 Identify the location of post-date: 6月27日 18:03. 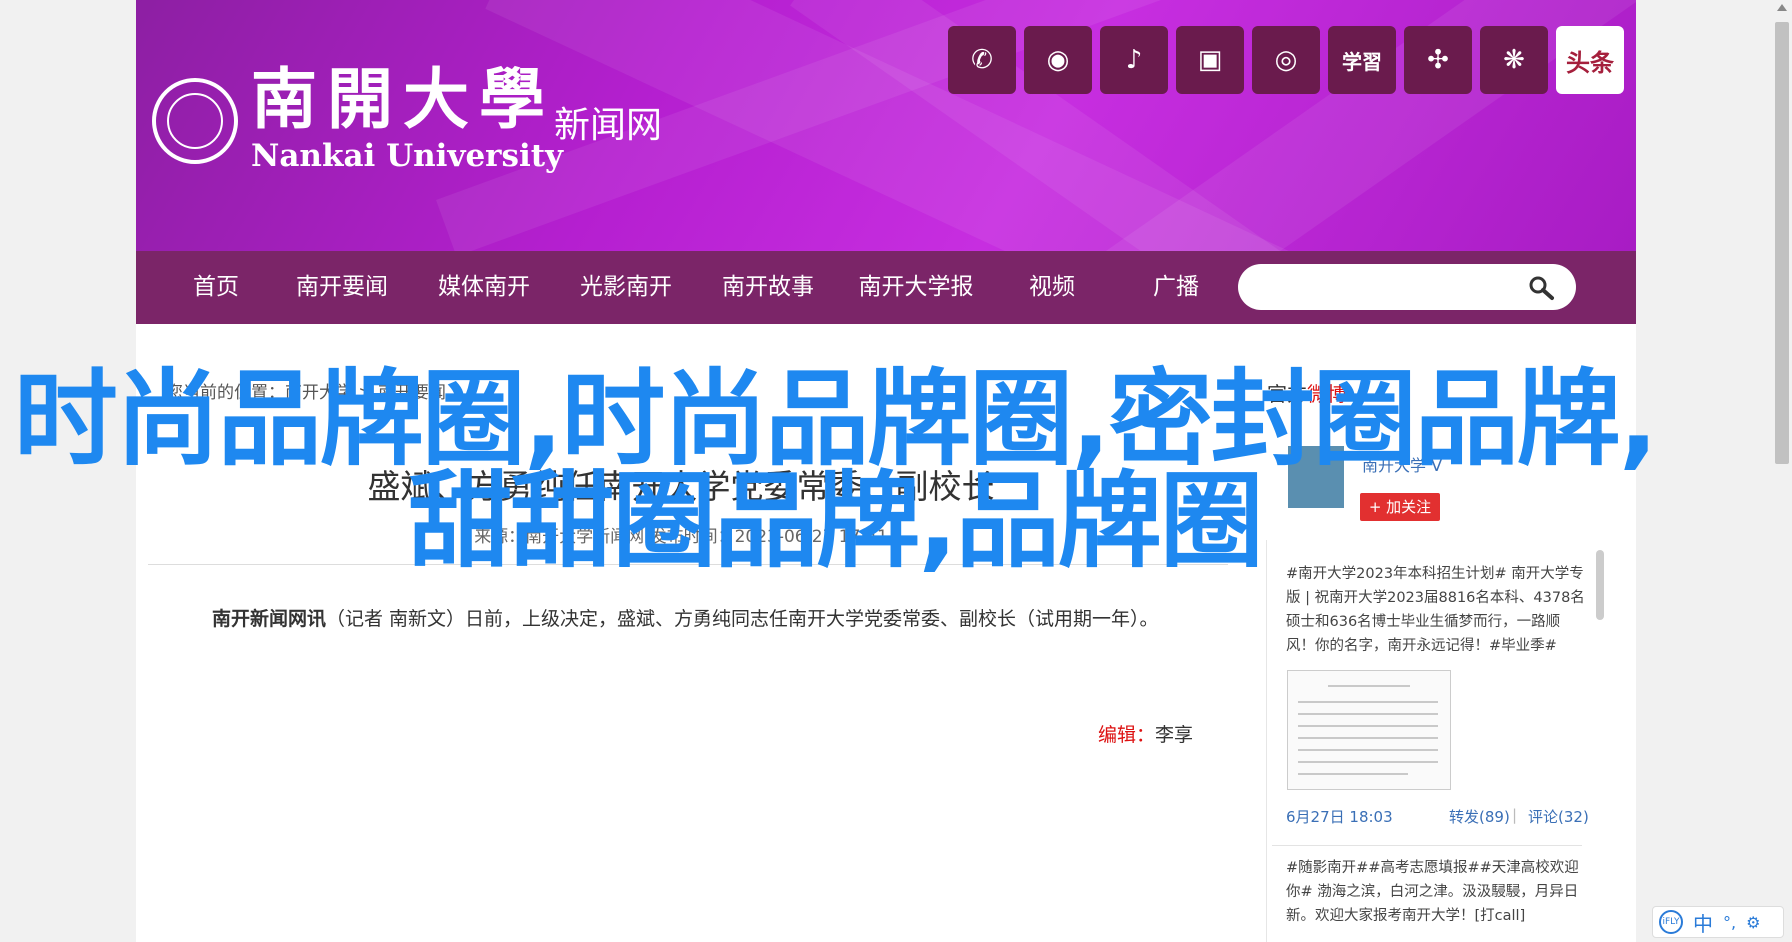
(1339, 816).